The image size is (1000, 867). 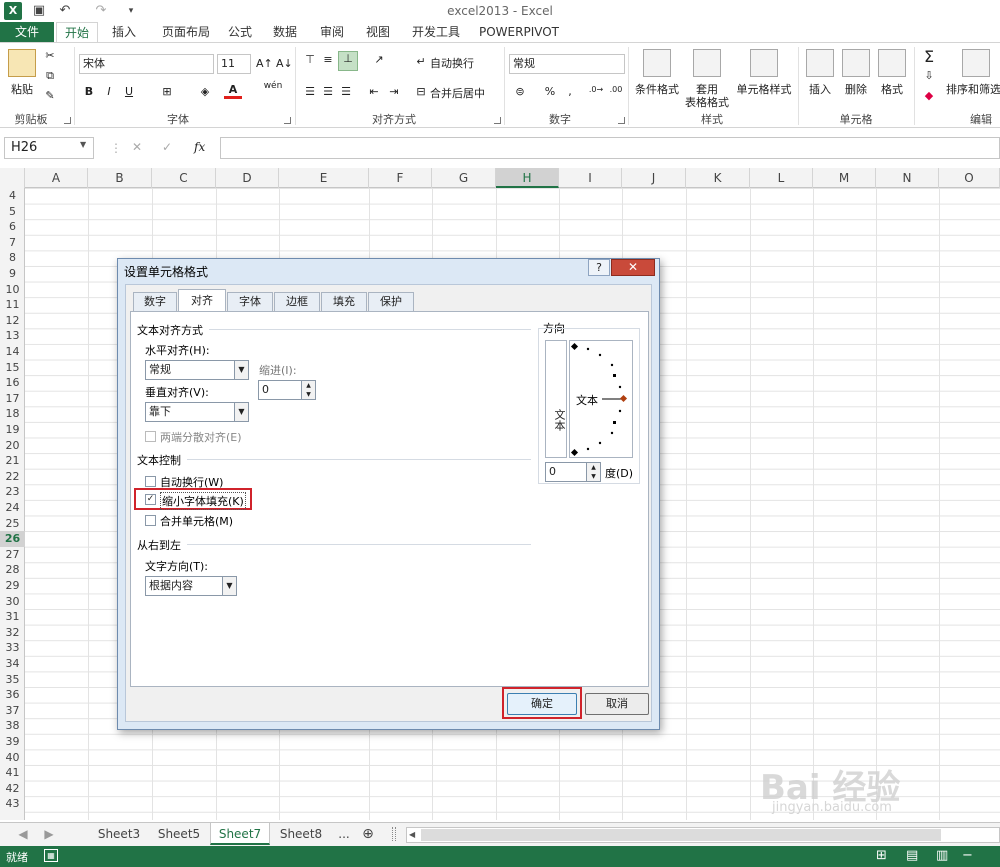 What do you see at coordinates (542, 704) in the screenshot?
I see `ok-button: 确定` at bounding box center [542, 704].